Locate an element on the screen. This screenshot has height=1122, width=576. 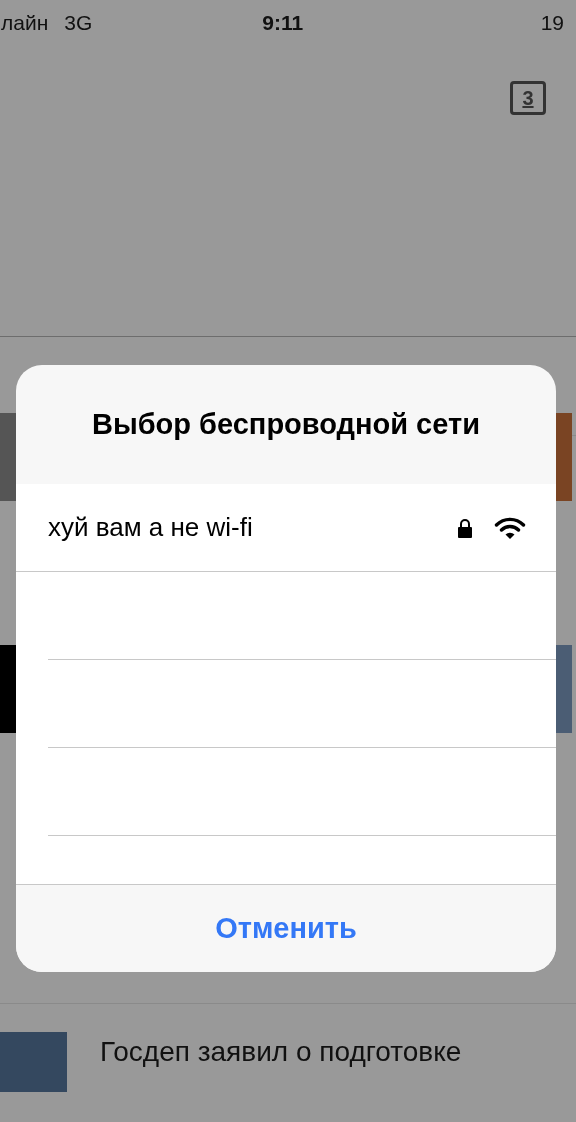
wifi-icon is located at coordinates (510, 527).